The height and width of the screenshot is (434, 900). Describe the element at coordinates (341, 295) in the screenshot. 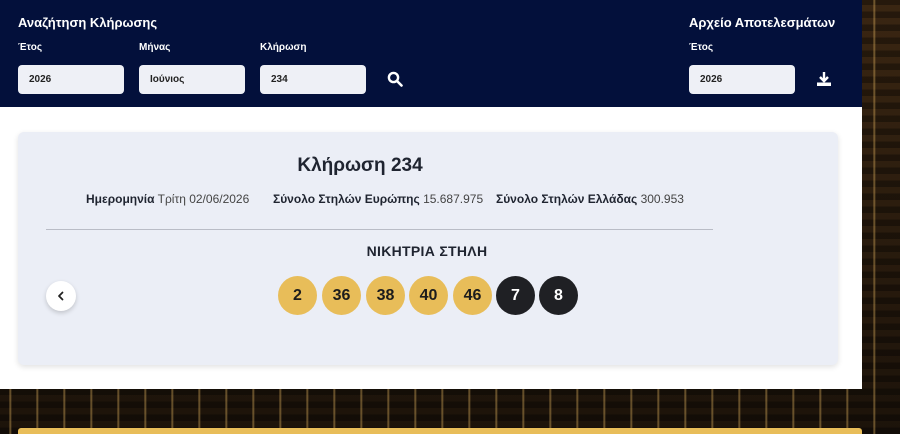

I see `main-number-ball: 36` at that location.